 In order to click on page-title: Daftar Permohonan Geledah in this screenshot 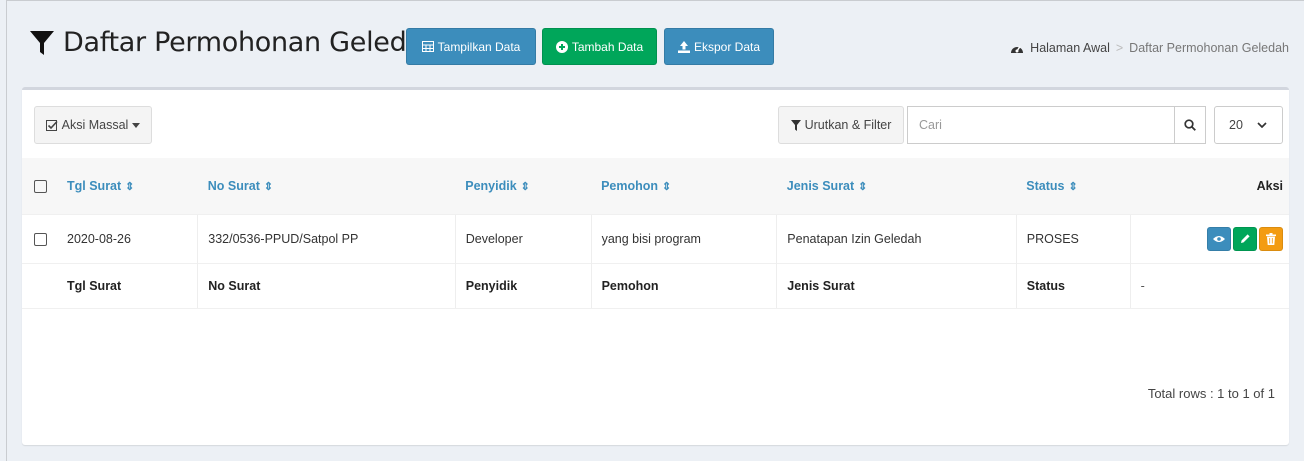, I will do `click(234, 42)`.